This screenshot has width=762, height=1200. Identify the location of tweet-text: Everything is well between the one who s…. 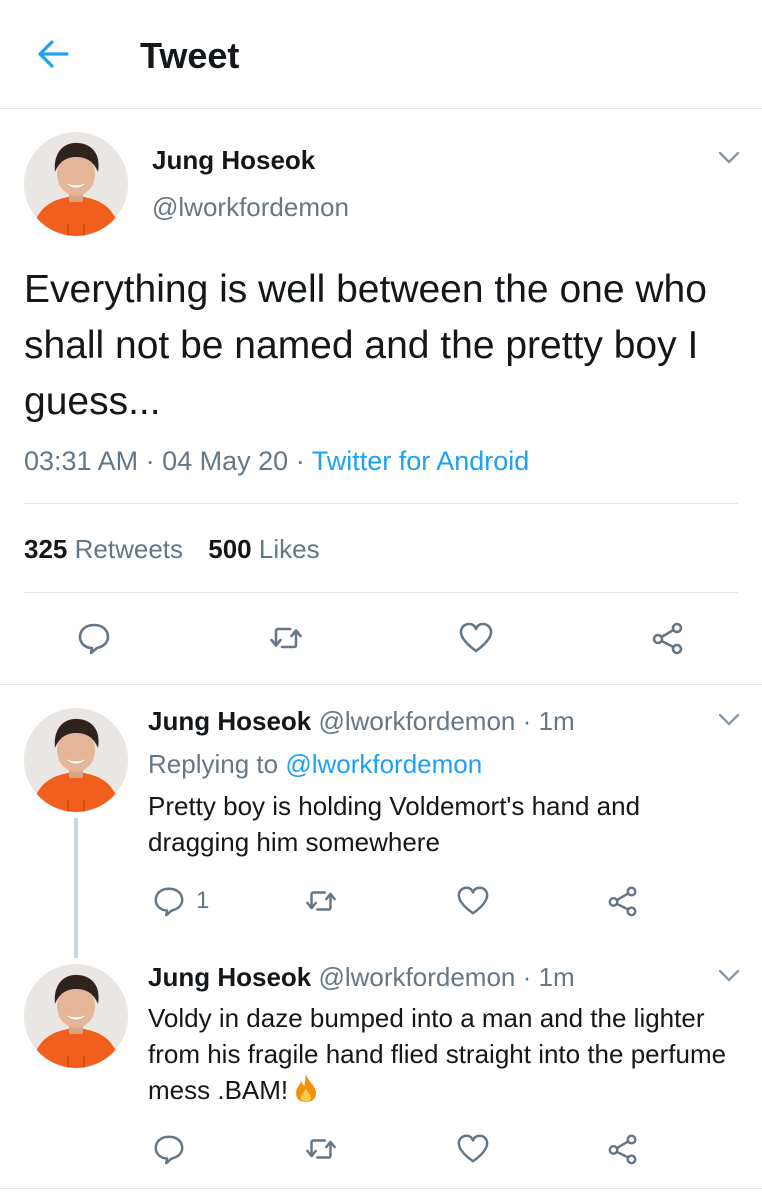
(365, 345).